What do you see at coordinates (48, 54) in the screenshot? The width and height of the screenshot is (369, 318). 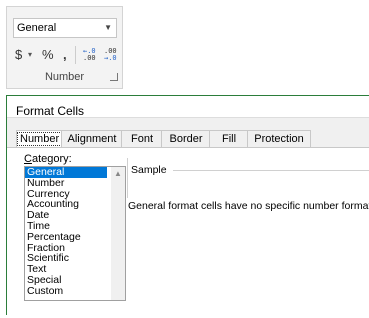 I see `percent-style-button: %` at bounding box center [48, 54].